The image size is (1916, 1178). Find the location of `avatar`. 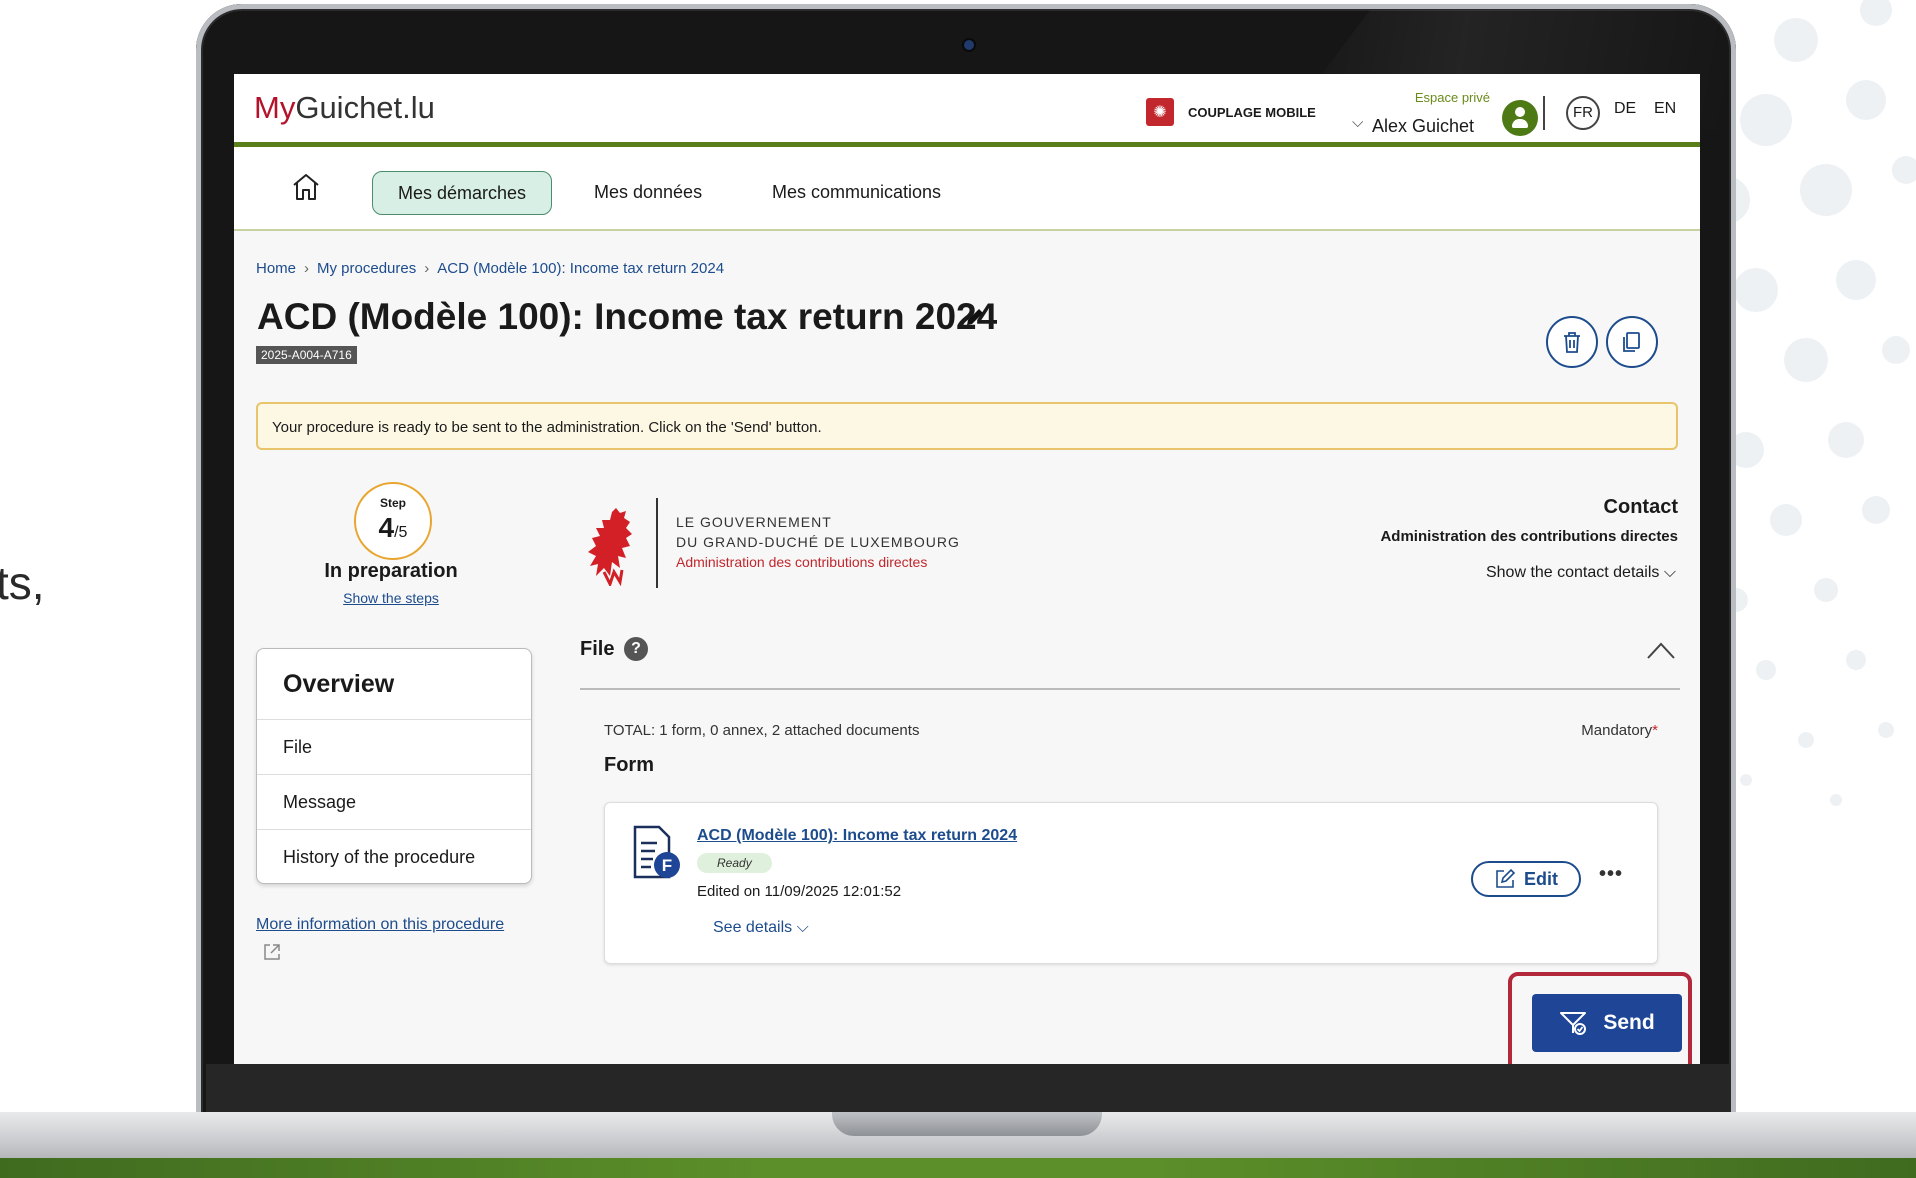

avatar is located at coordinates (1520, 118).